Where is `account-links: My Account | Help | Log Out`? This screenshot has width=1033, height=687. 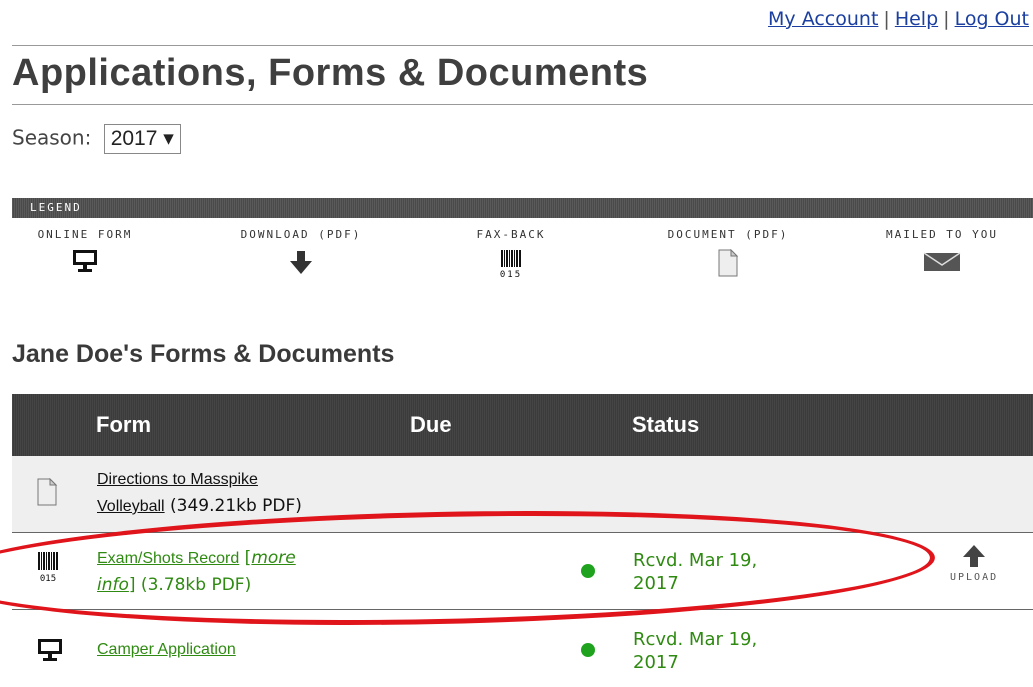 account-links: My Account | Help | Log Out is located at coordinates (898, 19).